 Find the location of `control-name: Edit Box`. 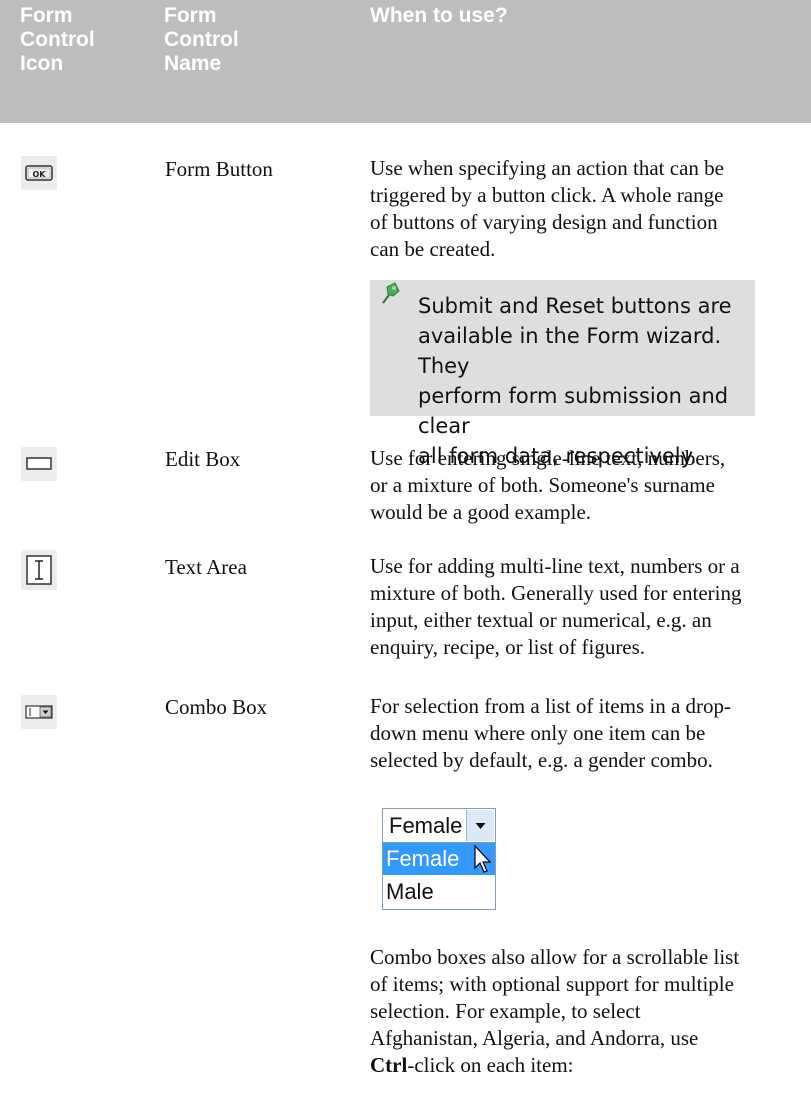

control-name: Edit Box is located at coordinates (203, 459).